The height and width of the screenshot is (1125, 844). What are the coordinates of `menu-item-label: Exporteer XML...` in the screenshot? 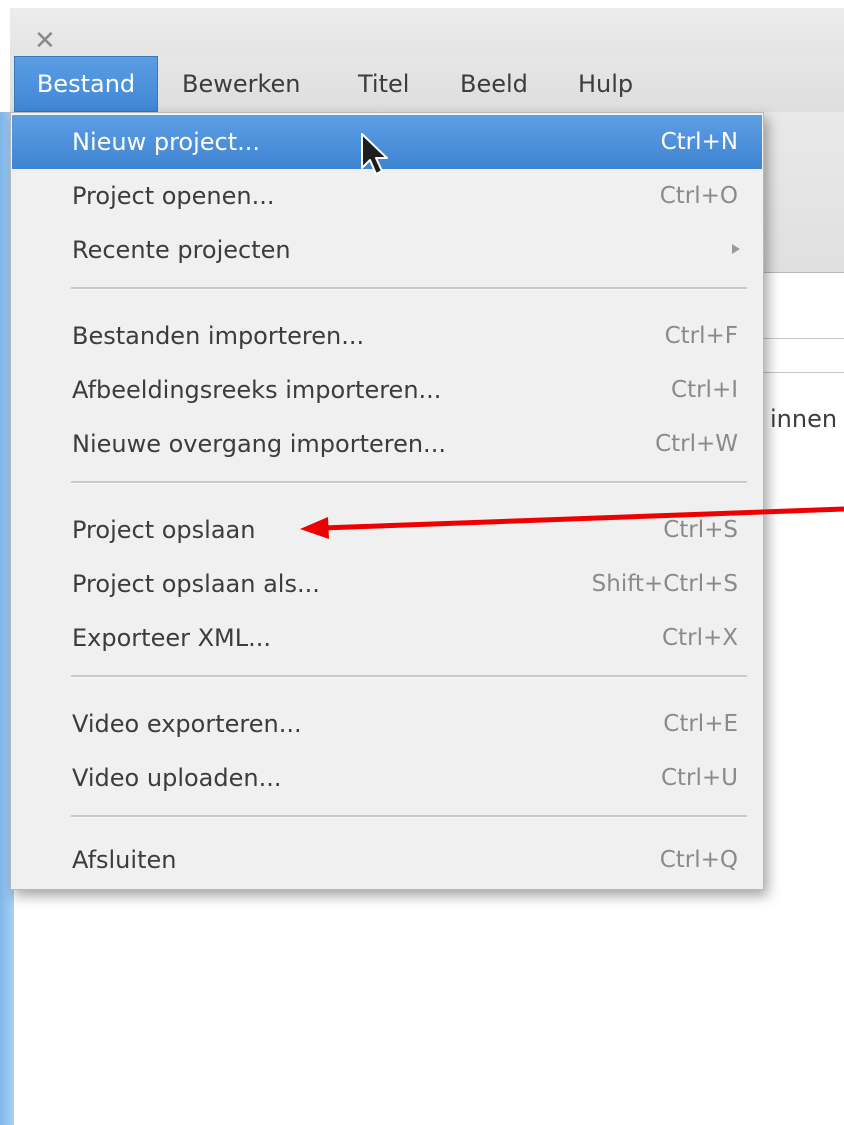 It's located at (171, 638).